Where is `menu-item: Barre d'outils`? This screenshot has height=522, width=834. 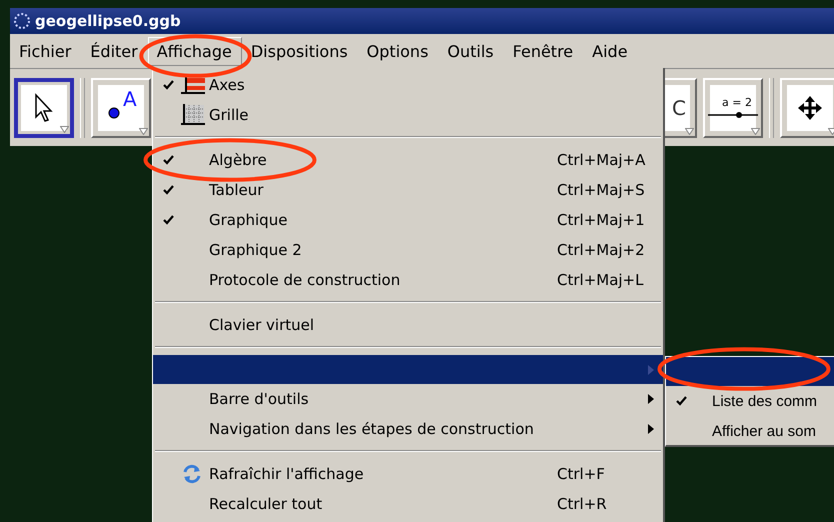
menu-item: Barre d'outils is located at coordinates (408, 399).